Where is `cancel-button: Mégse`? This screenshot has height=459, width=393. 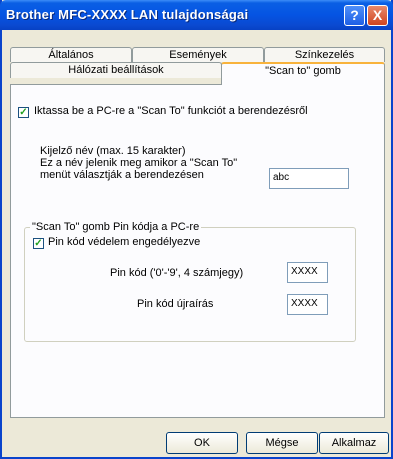
cancel-button: Mégse is located at coordinates (282, 443).